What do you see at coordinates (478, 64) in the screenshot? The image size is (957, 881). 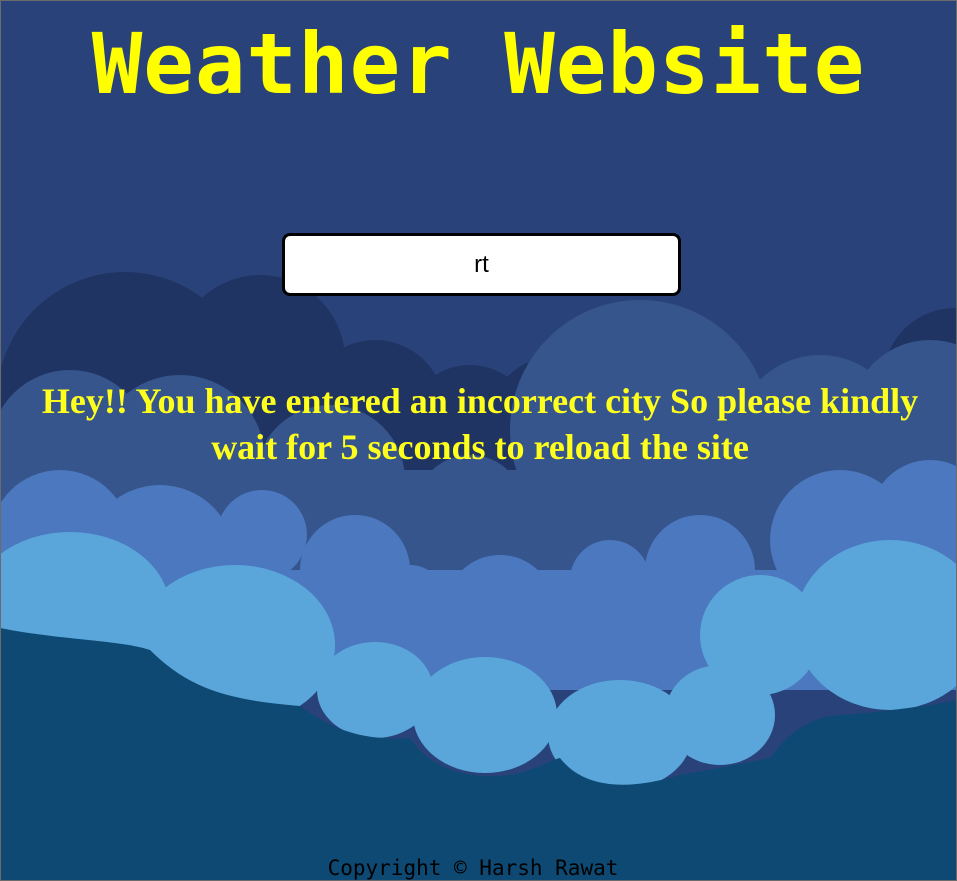 I see `page-title: Weather Website` at bounding box center [478, 64].